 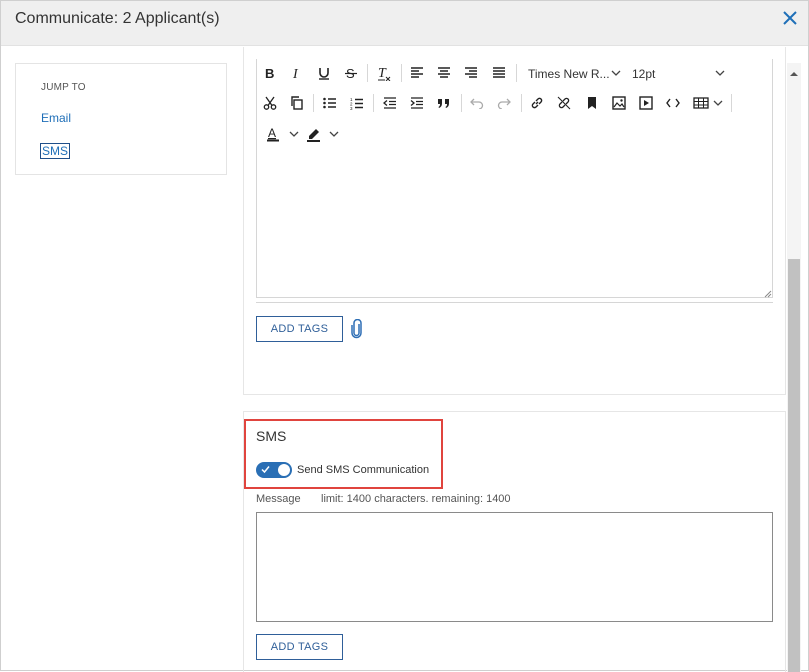 I want to click on dialog-header: Communicate: 2 Applicant(s), so click(x=404, y=23).